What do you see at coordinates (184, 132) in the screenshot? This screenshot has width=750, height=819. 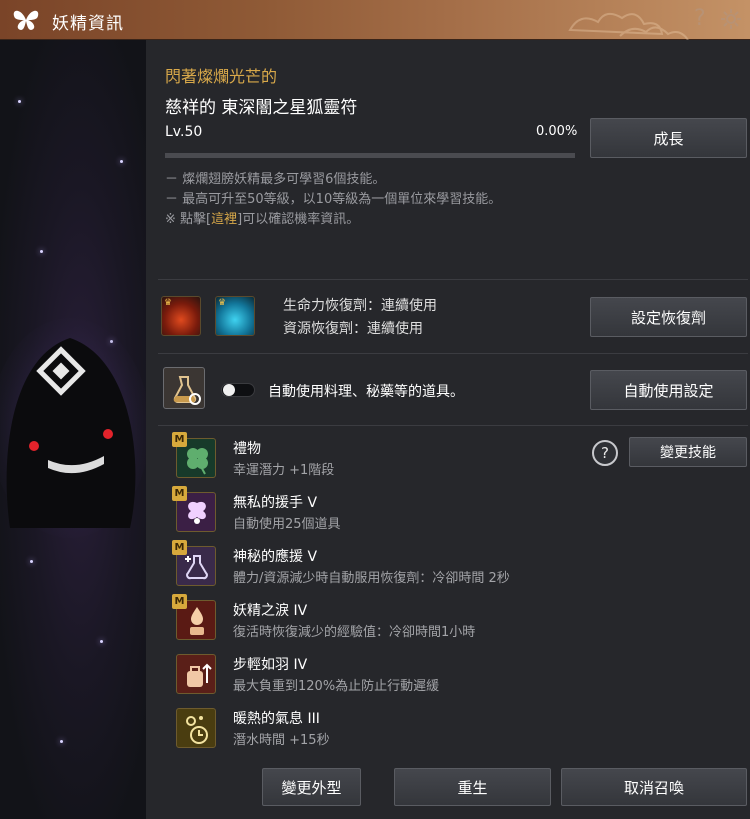 I see `pet-level: Lv.50` at bounding box center [184, 132].